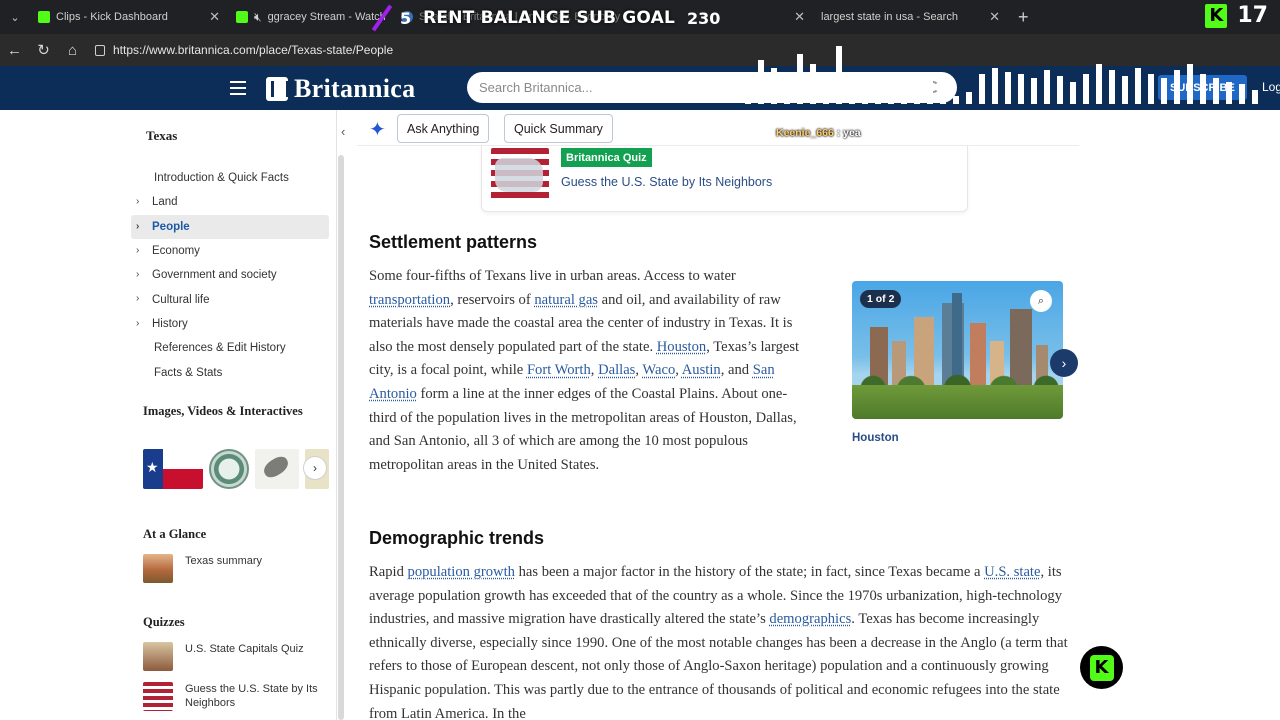 The height and width of the screenshot is (720, 1280). What do you see at coordinates (170, 323) in the screenshot?
I see `sidebar-item-label: History` at bounding box center [170, 323].